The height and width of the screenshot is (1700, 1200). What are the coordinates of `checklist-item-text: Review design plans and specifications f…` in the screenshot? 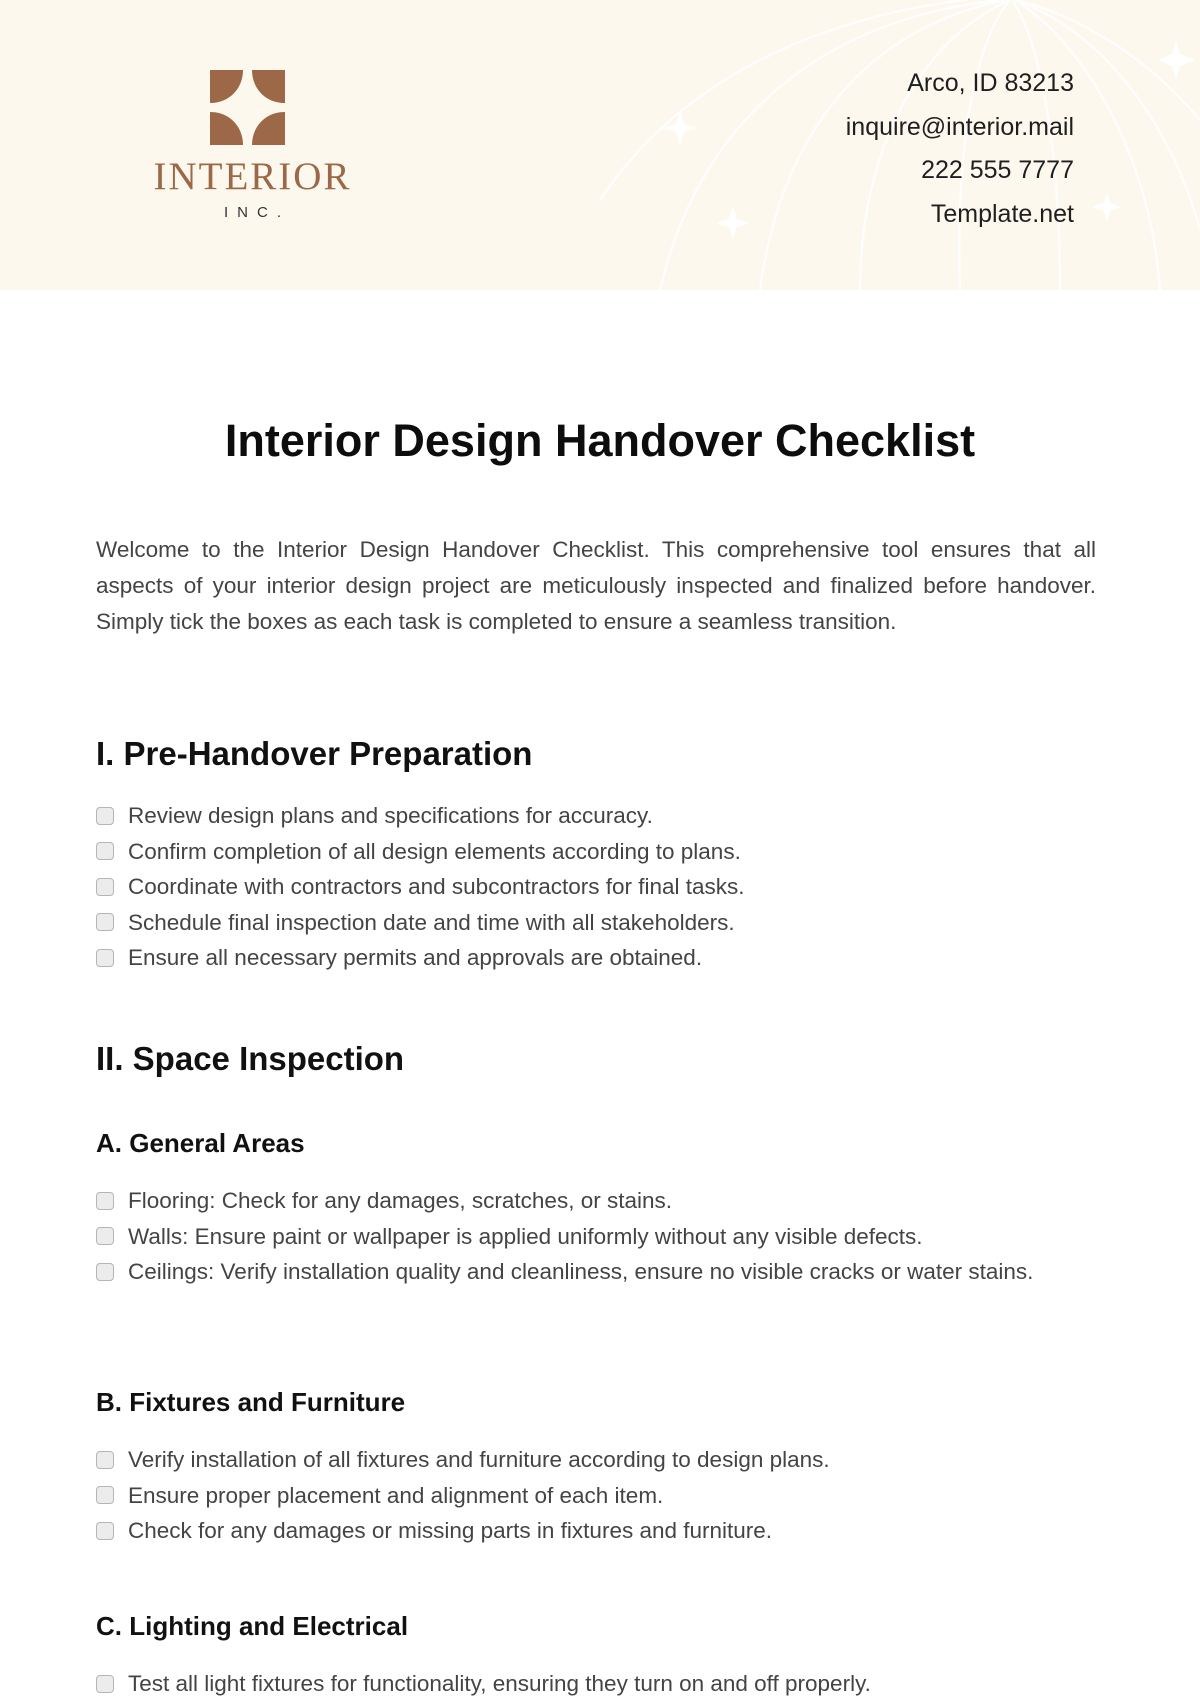 It's located at (390, 815).